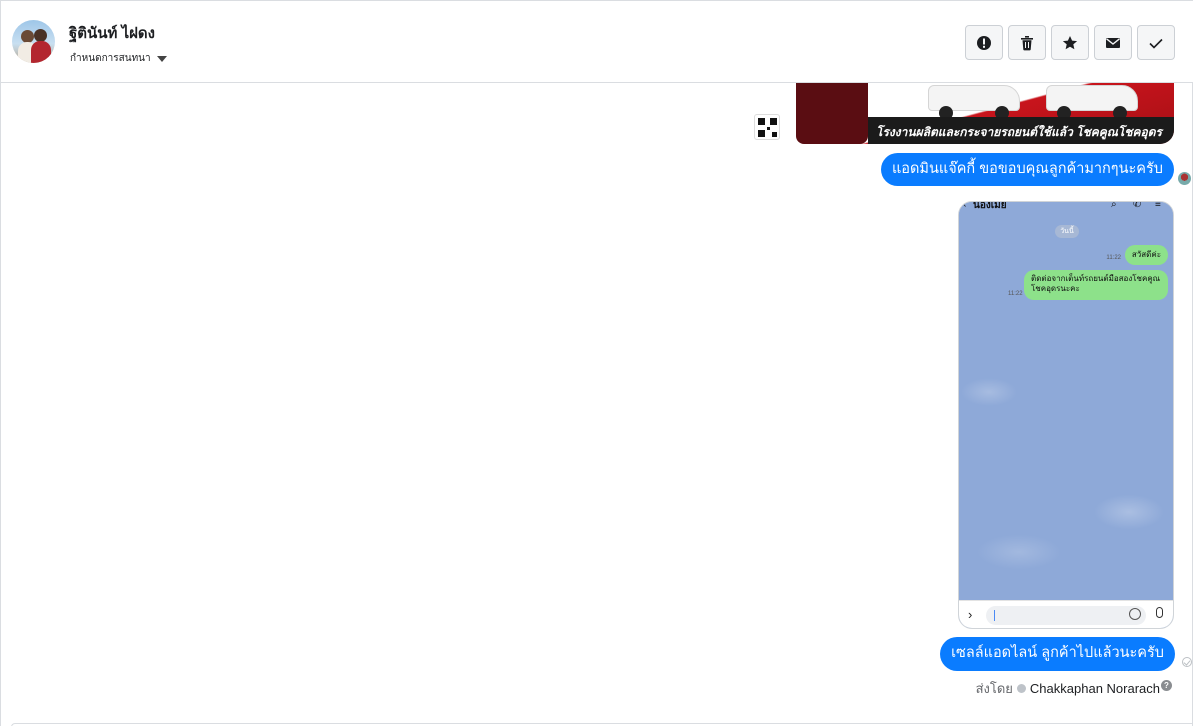  Describe the element at coordinates (1021, 688) in the screenshot. I see `sender-status-icon` at that location.